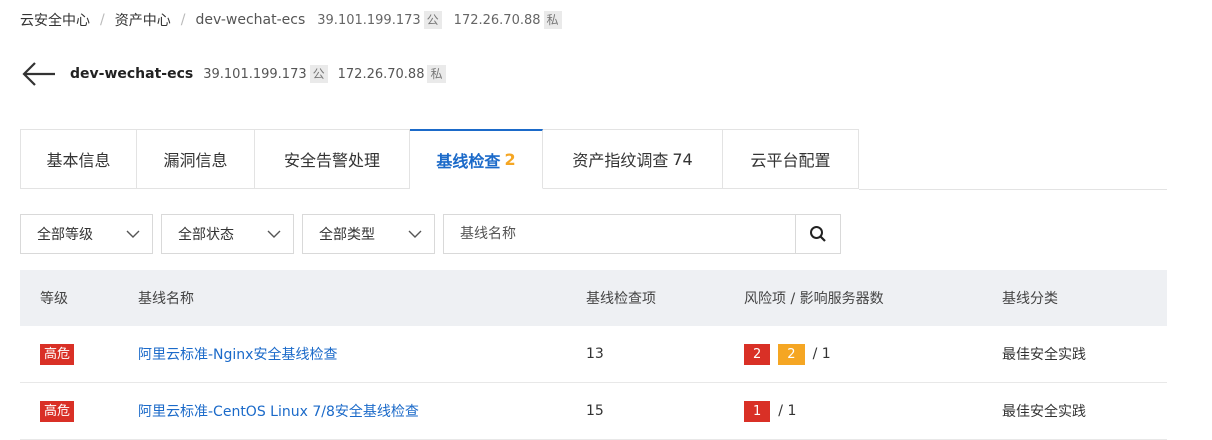 This screenshot has height=440, width=1212. I want to click on tab-cloud-platform-config: 云平台配置, so click(791, 159).